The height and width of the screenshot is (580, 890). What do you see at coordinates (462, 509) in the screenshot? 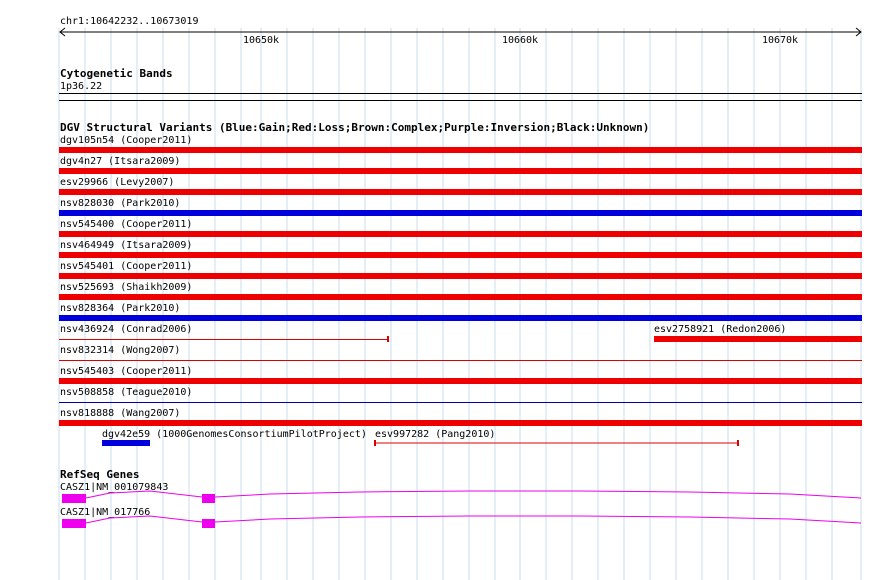
I see `refseq-transcripts` at bounding box center [462, 509].